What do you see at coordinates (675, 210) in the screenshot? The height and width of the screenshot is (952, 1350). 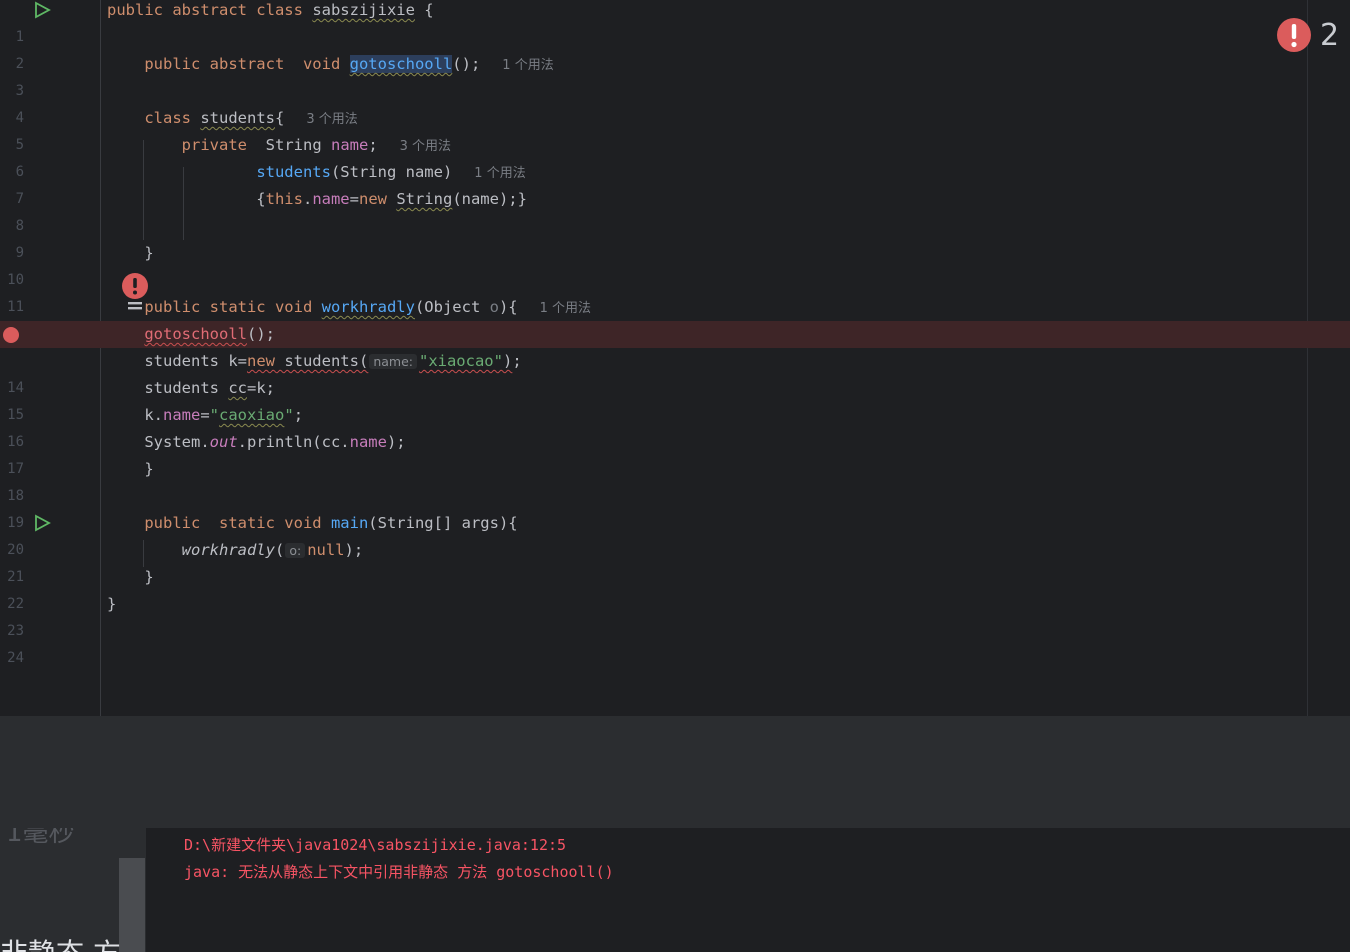 I see `code-line: 8 {this.name=new String(name);}` at bounding box center [675, 210].